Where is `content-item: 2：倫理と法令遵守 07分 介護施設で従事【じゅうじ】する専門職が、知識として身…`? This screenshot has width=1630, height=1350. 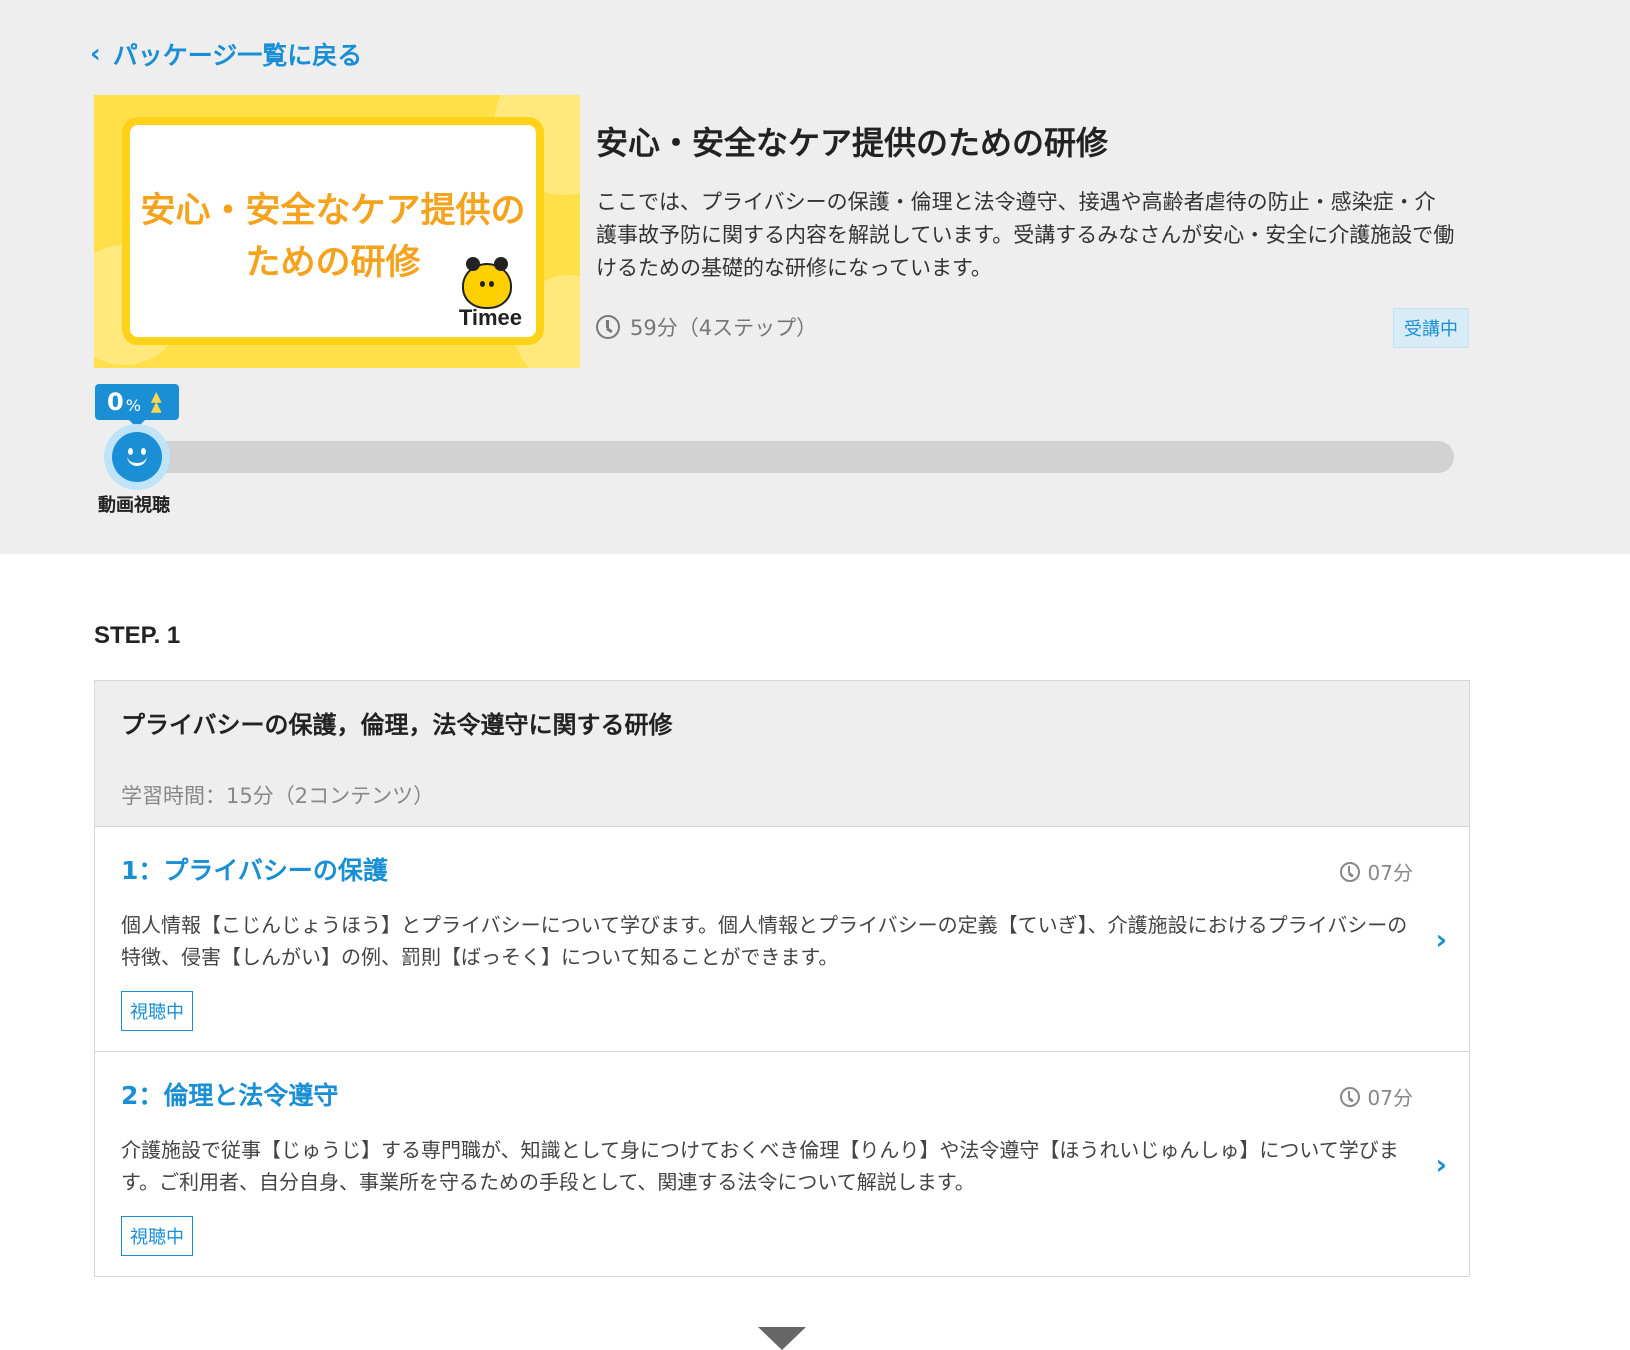
content-item: 2：倫理と法令遵守 07分 介護施設で従事【じゅうじ】する専門職が、知識として身… is located at coordinates (782, 1164).